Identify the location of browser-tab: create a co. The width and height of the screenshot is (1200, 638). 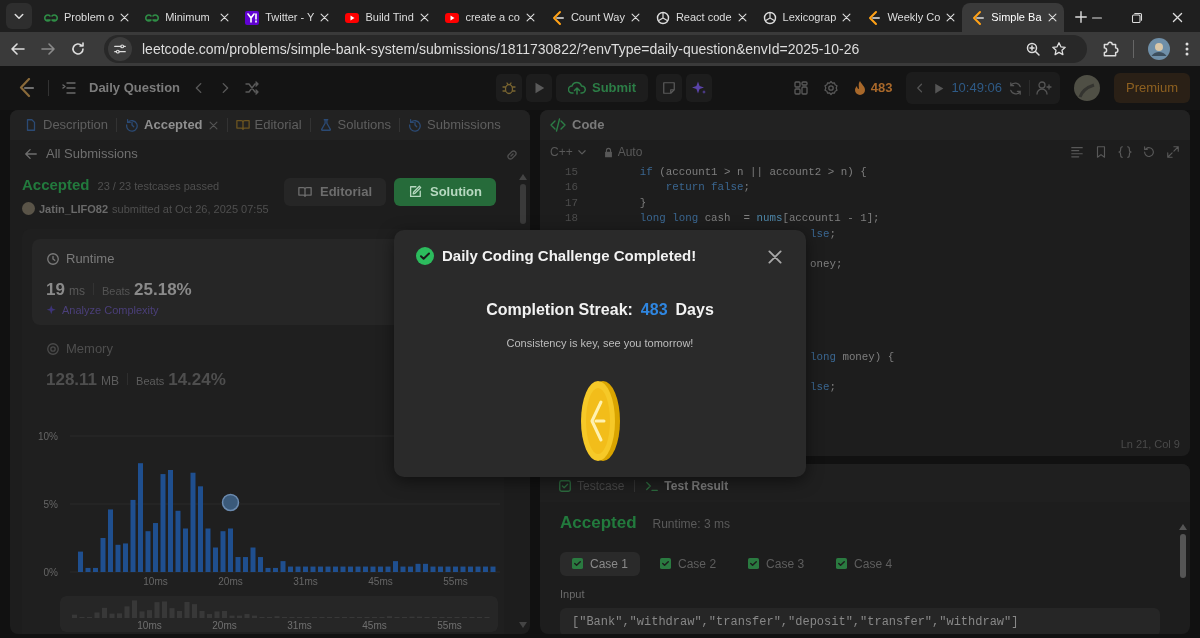
(489, 17).